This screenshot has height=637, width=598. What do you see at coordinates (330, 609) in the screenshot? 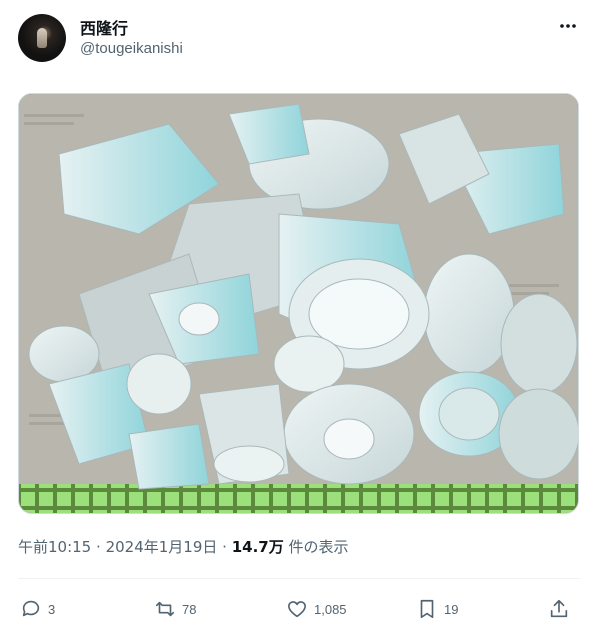
I see `like-count: 1,085` at bounding box center [330, 609].